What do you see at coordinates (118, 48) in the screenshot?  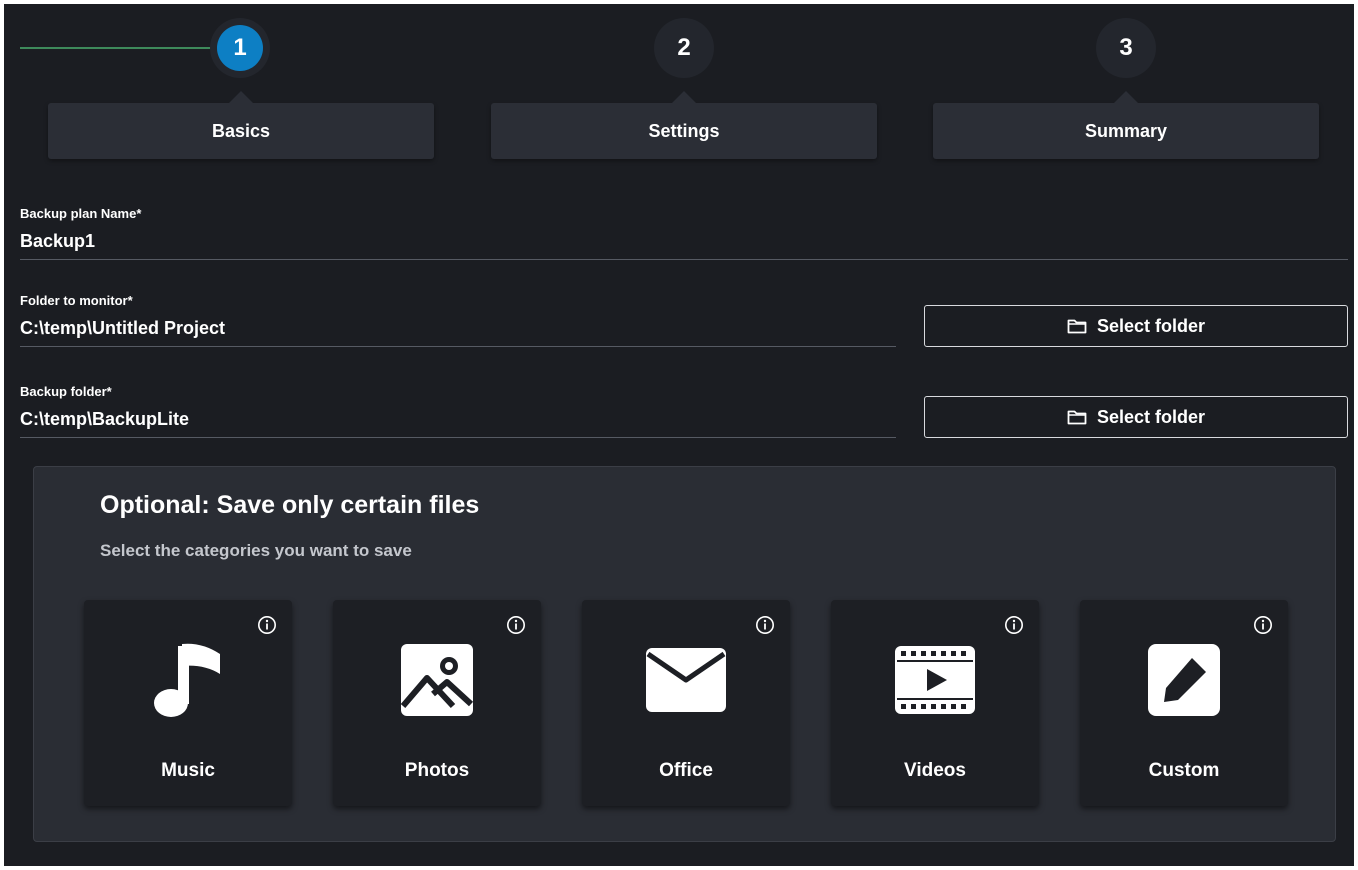 I see `stepper-progress-line` at bounding box center [118, 48].